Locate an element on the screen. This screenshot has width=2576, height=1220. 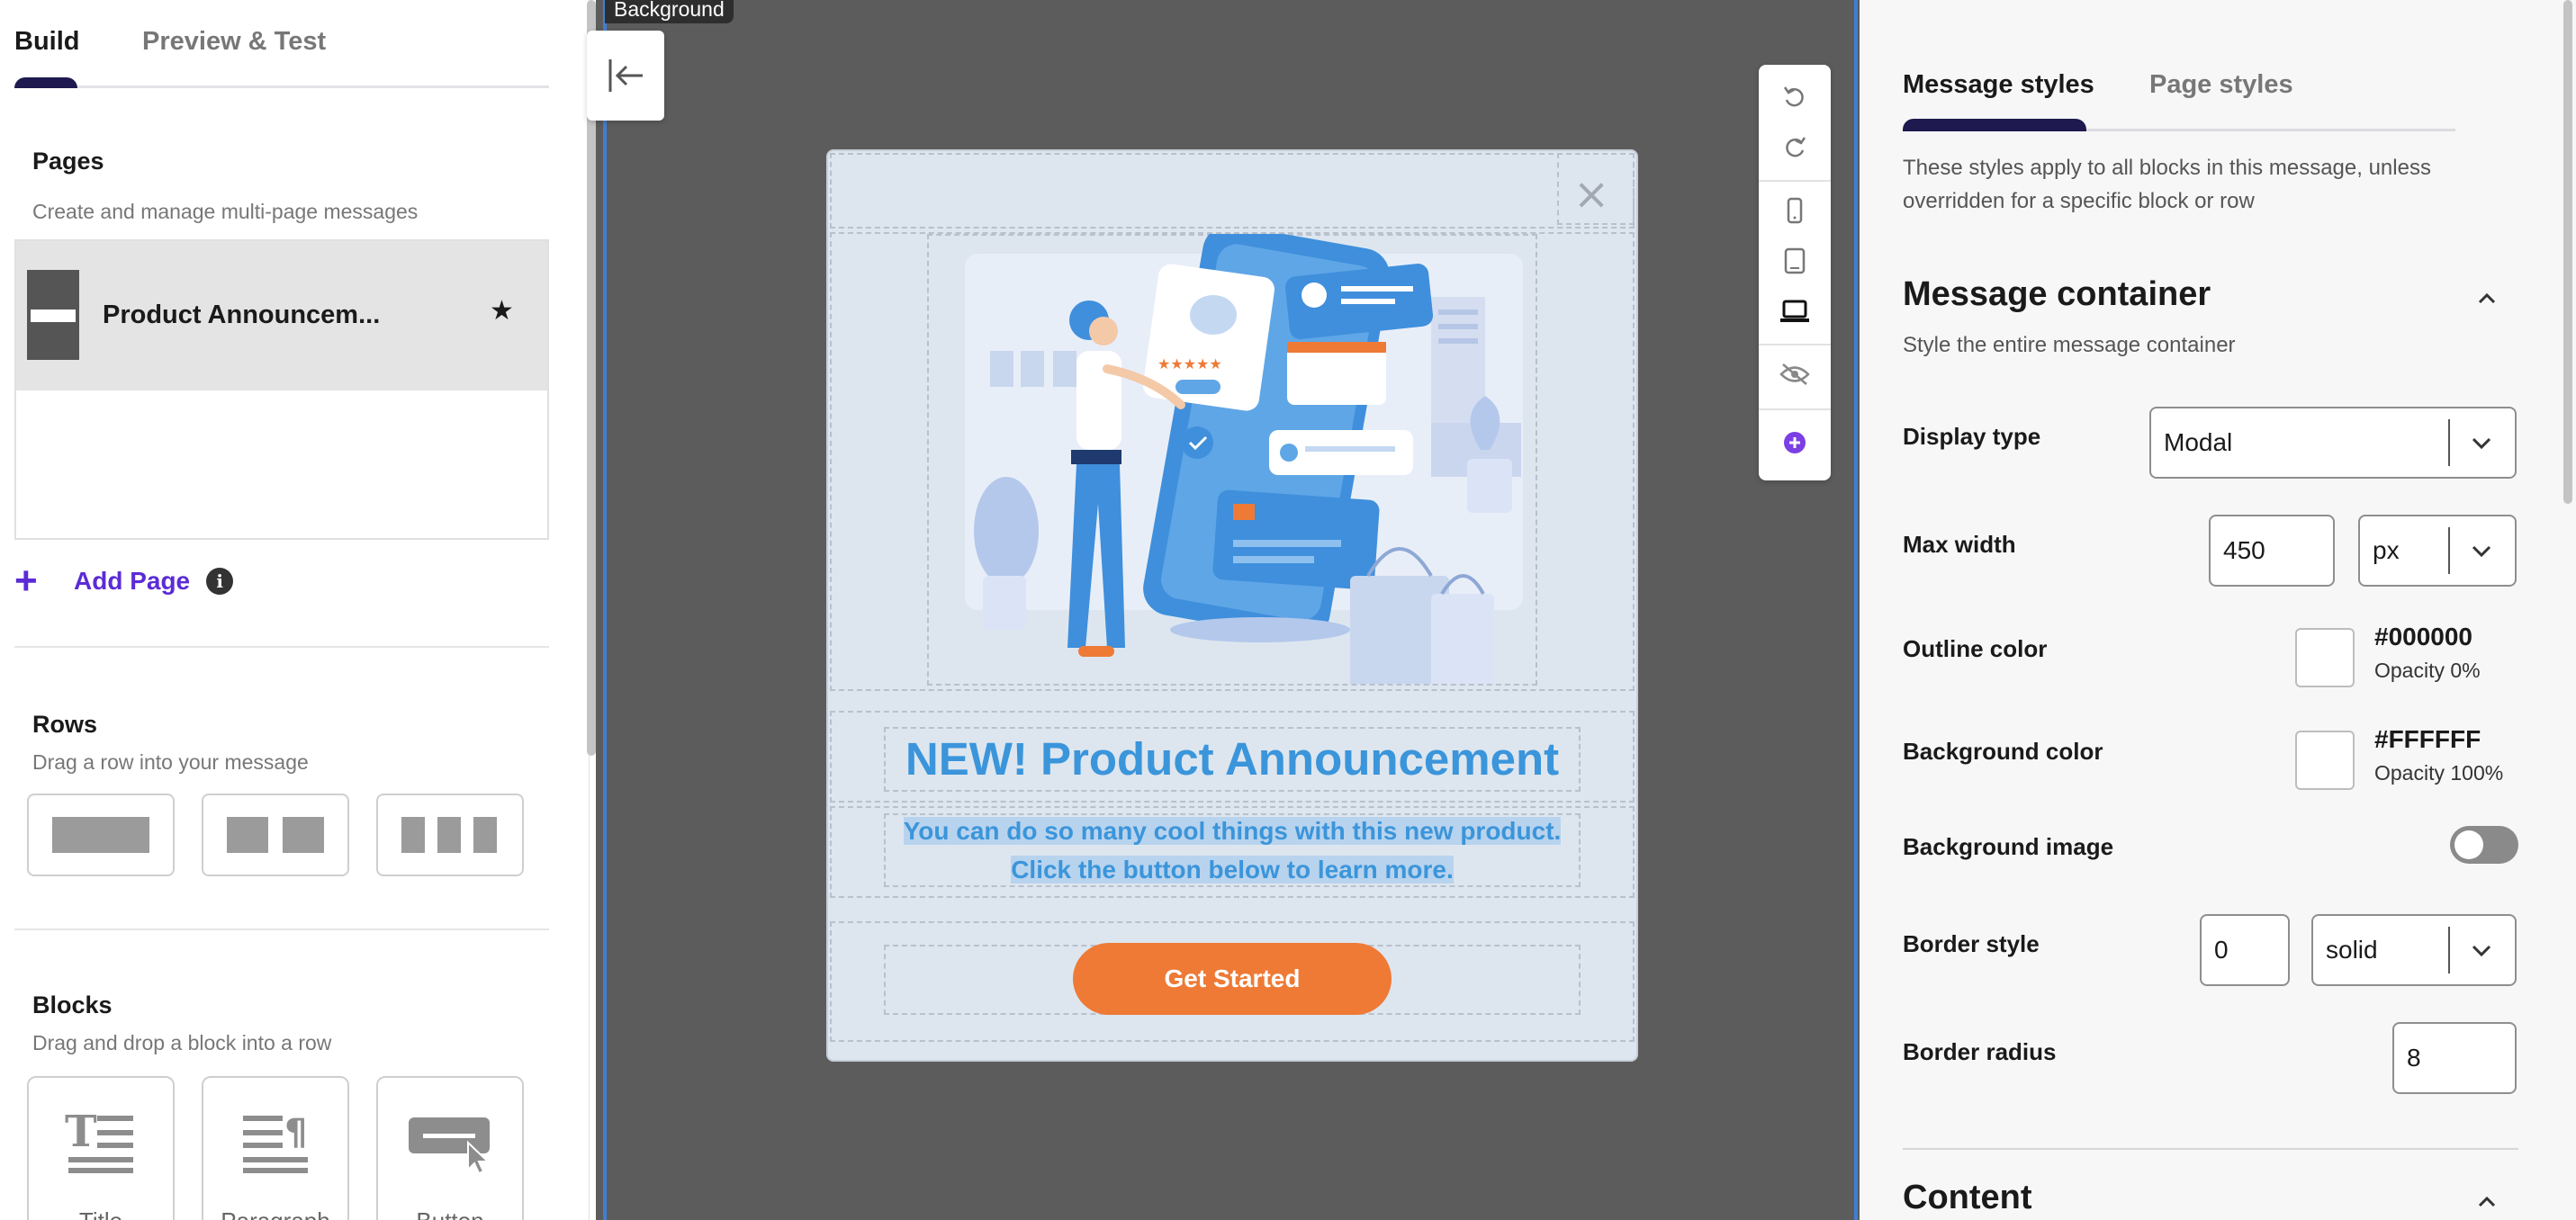
block-label: Button is located at coordinates (450, 1213).